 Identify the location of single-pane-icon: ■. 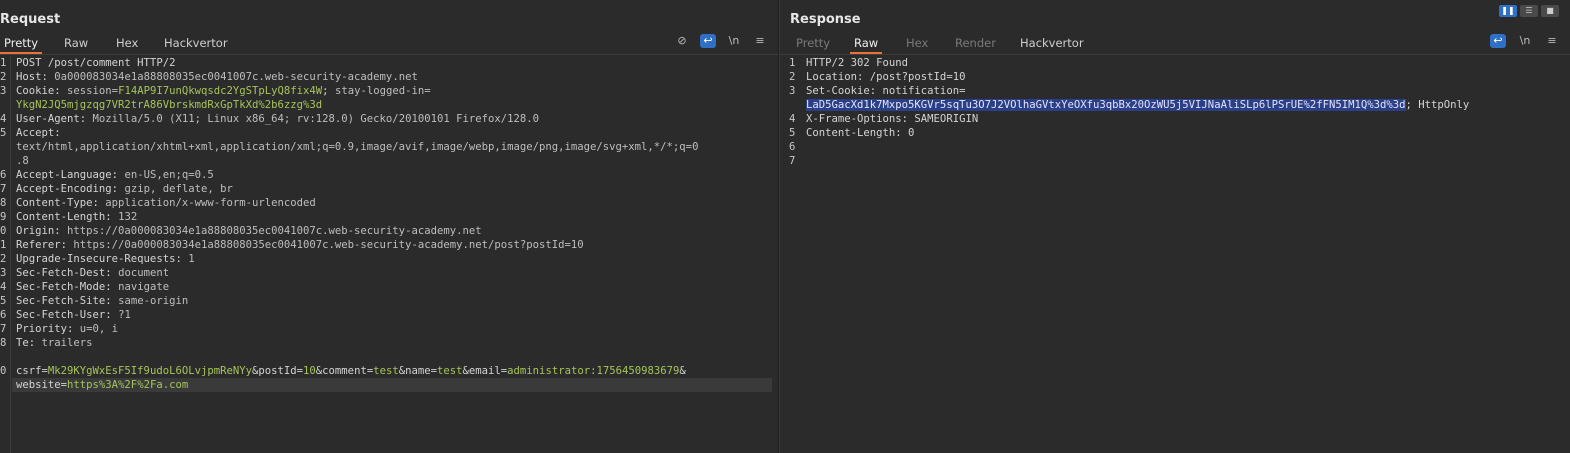
(1550, 11).